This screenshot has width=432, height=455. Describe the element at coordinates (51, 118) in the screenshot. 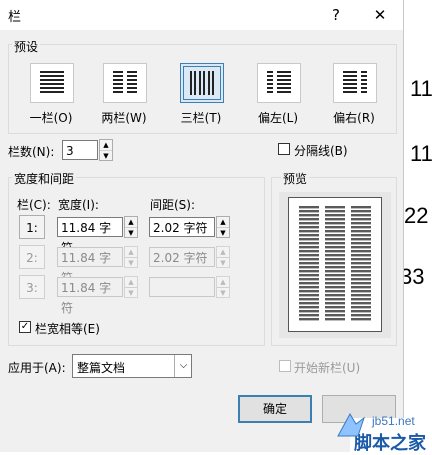

I see `preset-one-column-label: 一栏(O)` at that location.